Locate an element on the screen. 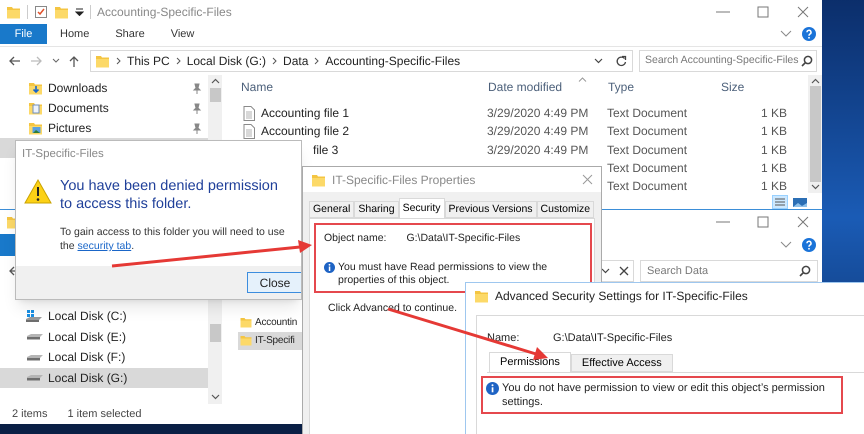 The height and width of the screenshot is (434, 864). dialog-title: IT-Specific-Files is located at coordinates (63, 154).